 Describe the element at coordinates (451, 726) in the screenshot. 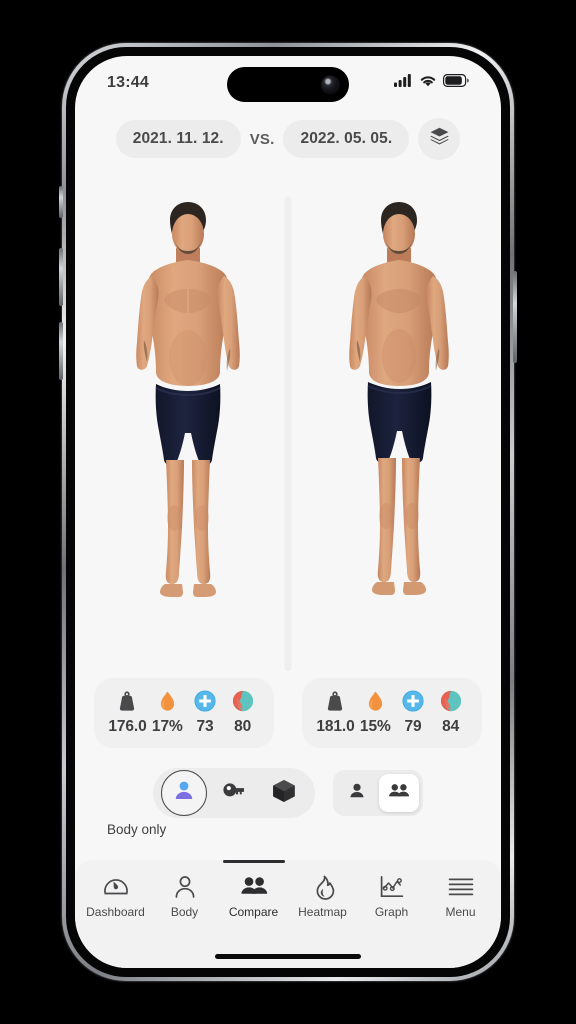

I see `metric-value: 84` at that location.